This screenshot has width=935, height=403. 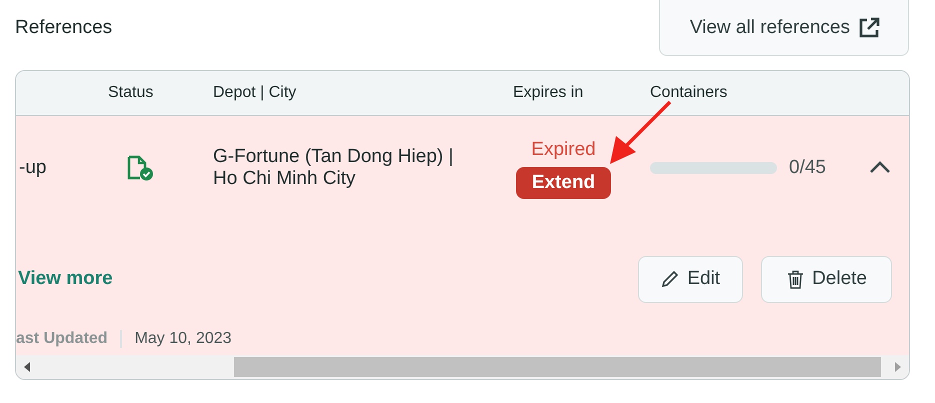 I want to click on last-updated-label: ast Updated, so click(x=69, y=339).